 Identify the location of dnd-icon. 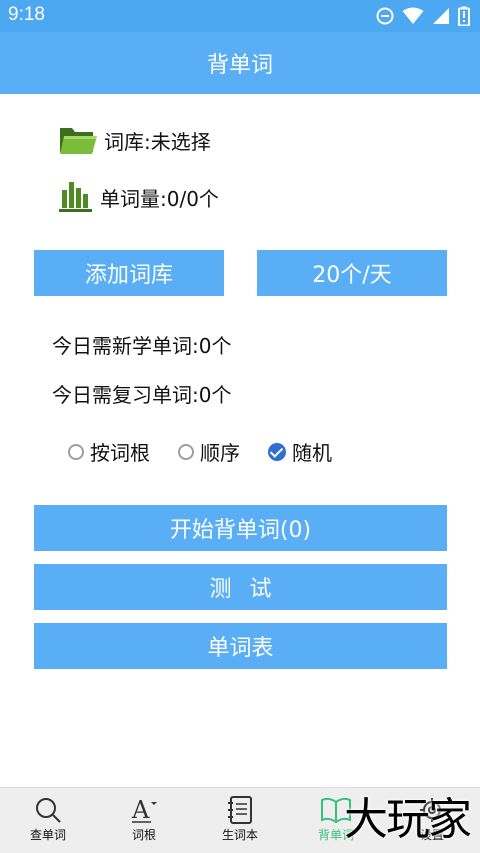
(385, 16).